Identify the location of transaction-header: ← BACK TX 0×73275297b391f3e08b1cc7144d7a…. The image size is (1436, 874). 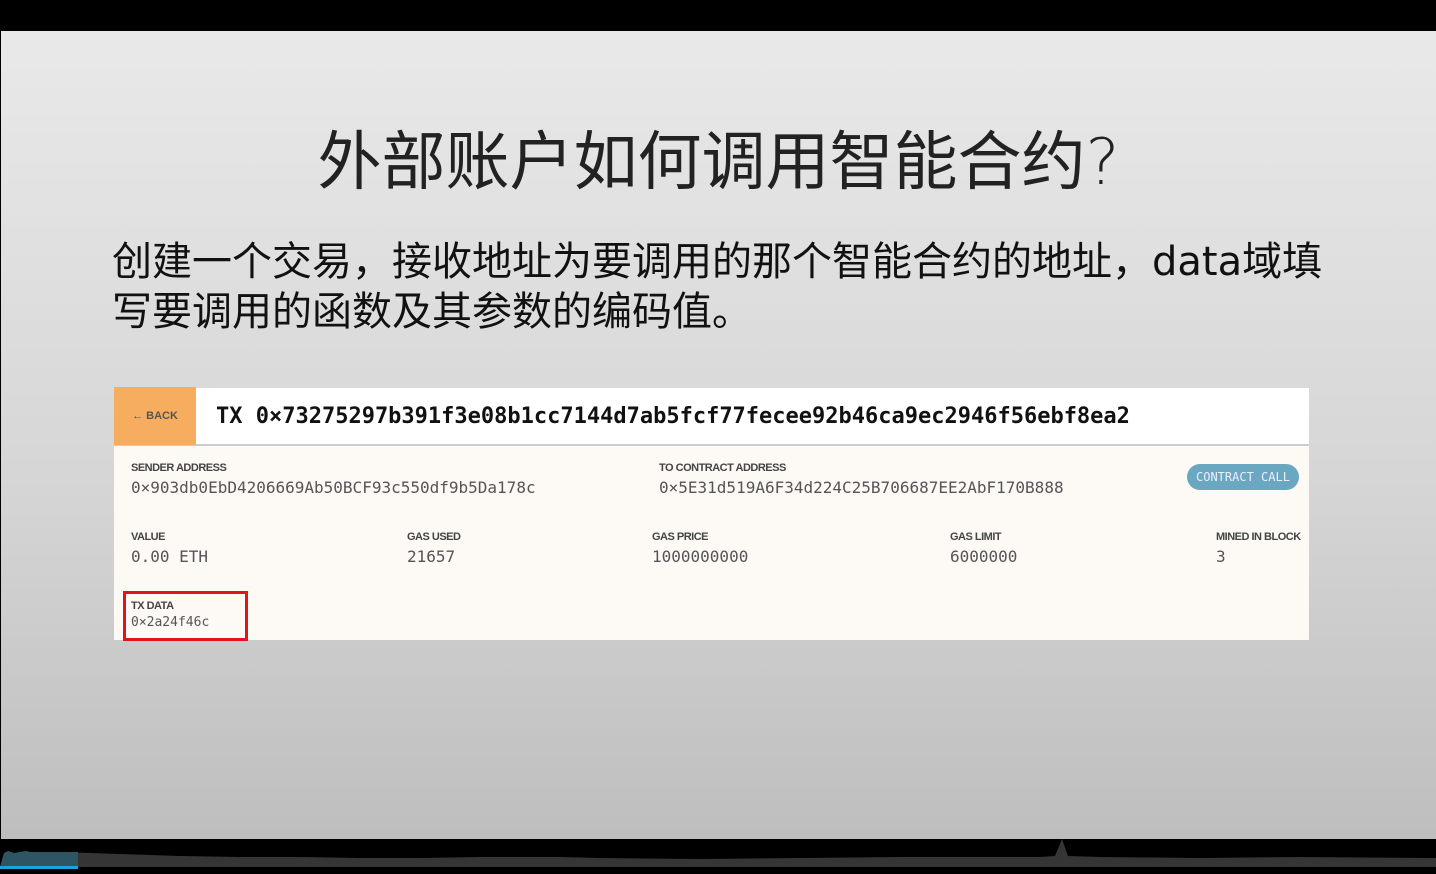
(711, 416).